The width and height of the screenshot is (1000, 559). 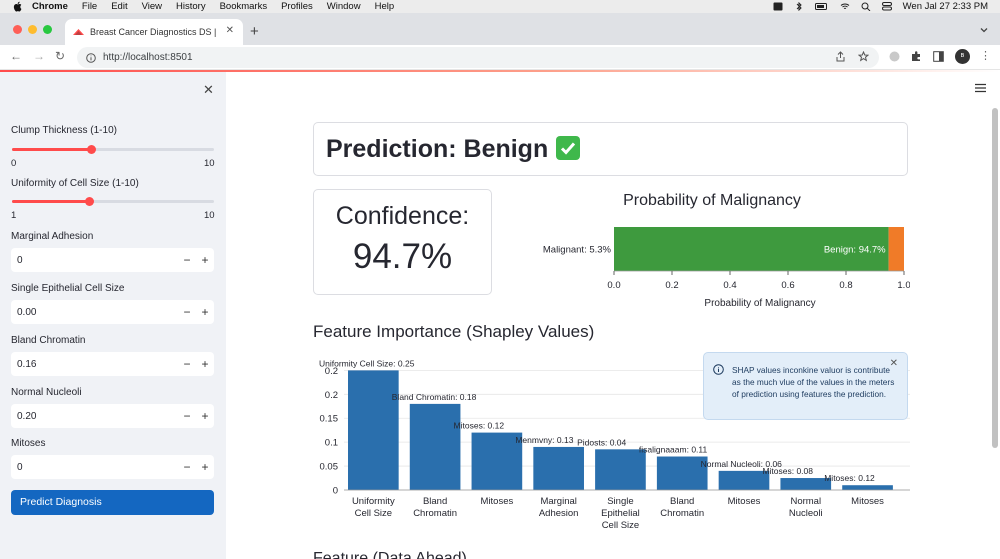 What do you see at coordinates (434, 397) in the screenshot?
I see `bar-data-label: Bland Chromatin: 0.18` at bounding box center [434, 397].